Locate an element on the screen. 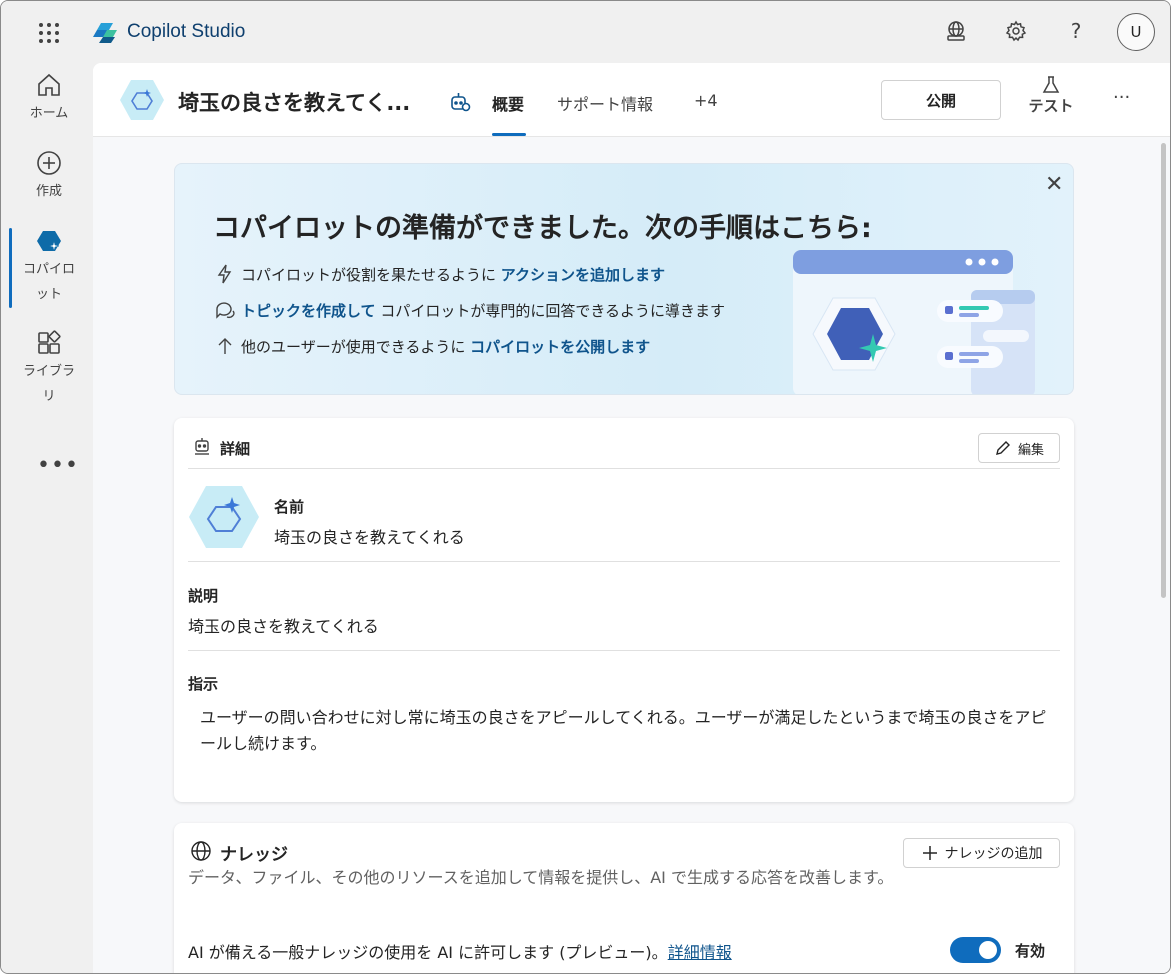 The height and width of the screenshot is (974, 1171). rail-label-home: ホーム is located at coordinates (49, 113).